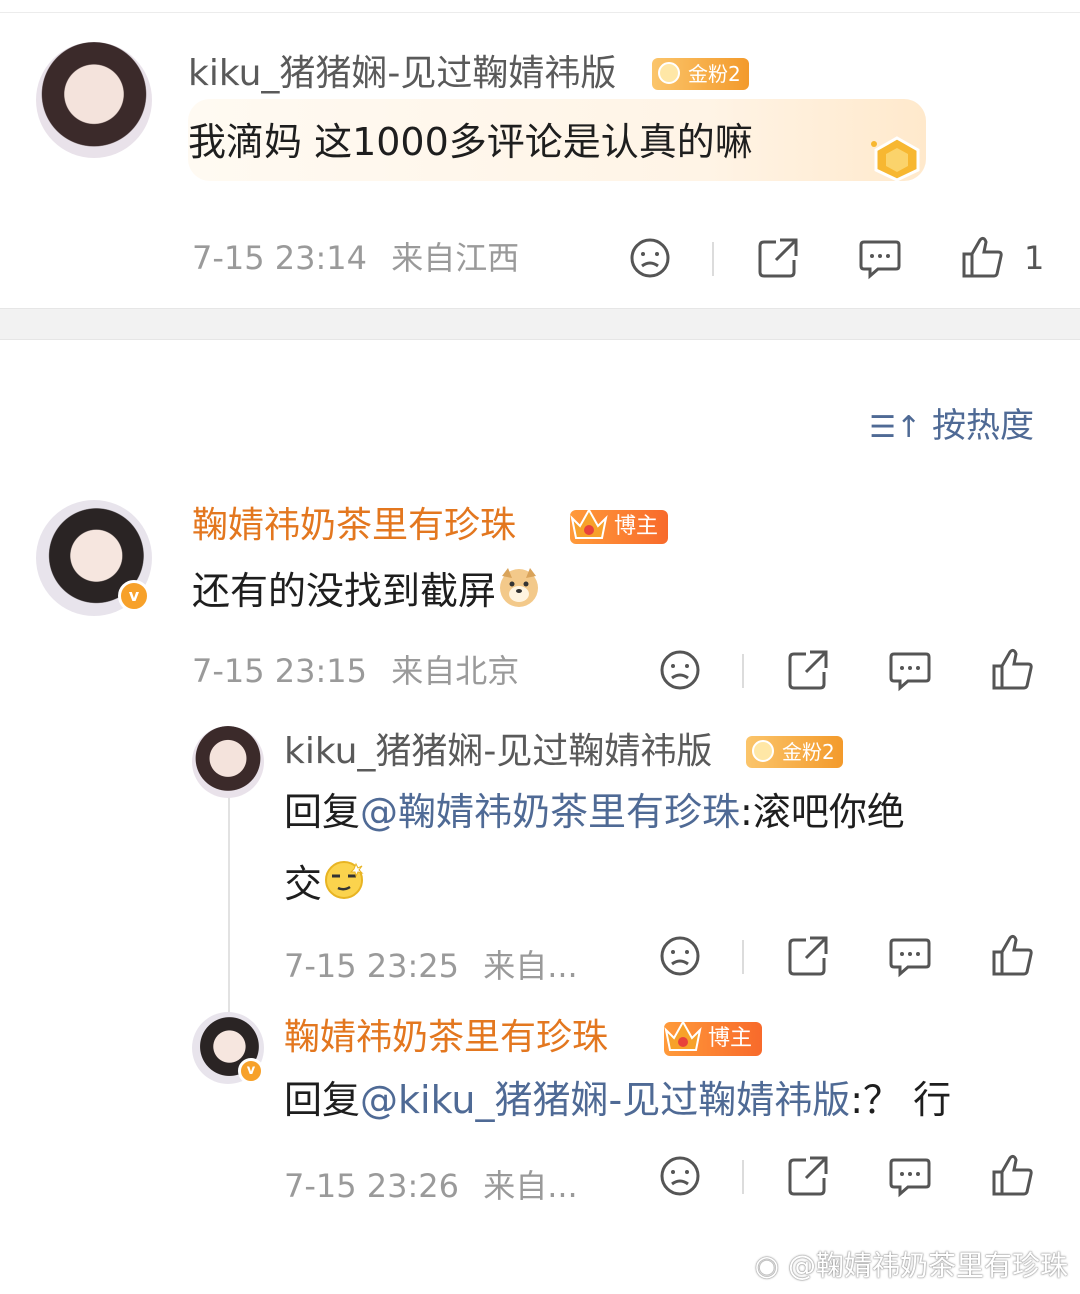  Describe the element at coordinates (771, 1265) in the screenshot. I see `weibo-logo-icon: ◉` at that location.